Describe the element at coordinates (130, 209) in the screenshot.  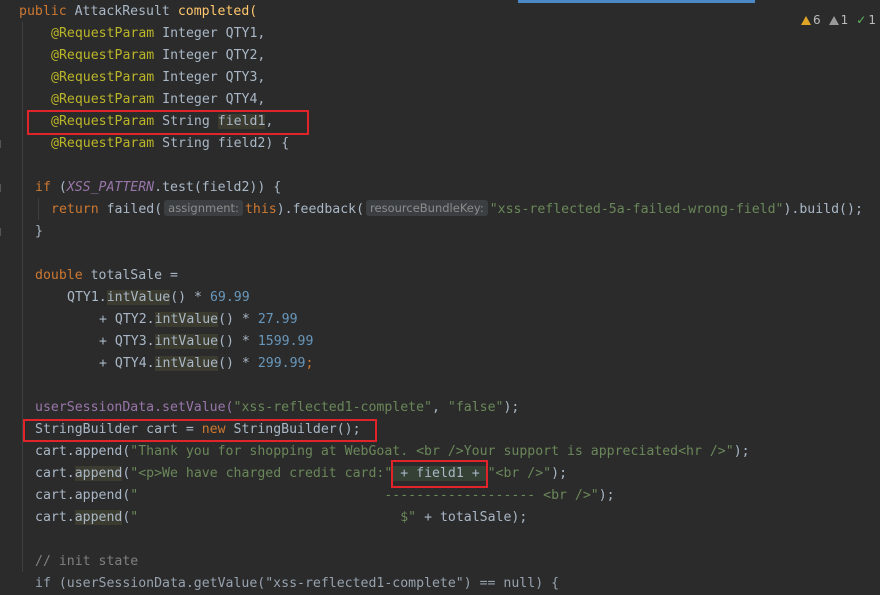
I see `code-text: failed(` at that location.